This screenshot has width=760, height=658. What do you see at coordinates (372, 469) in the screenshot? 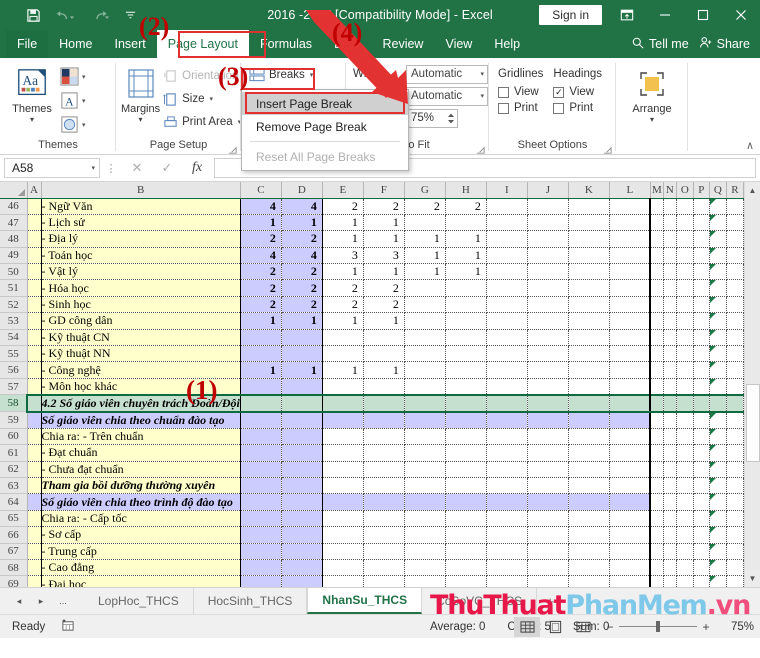
I see `table-row: 62 - Chưa đạt chuẩn` at bounding box center [372, 469].